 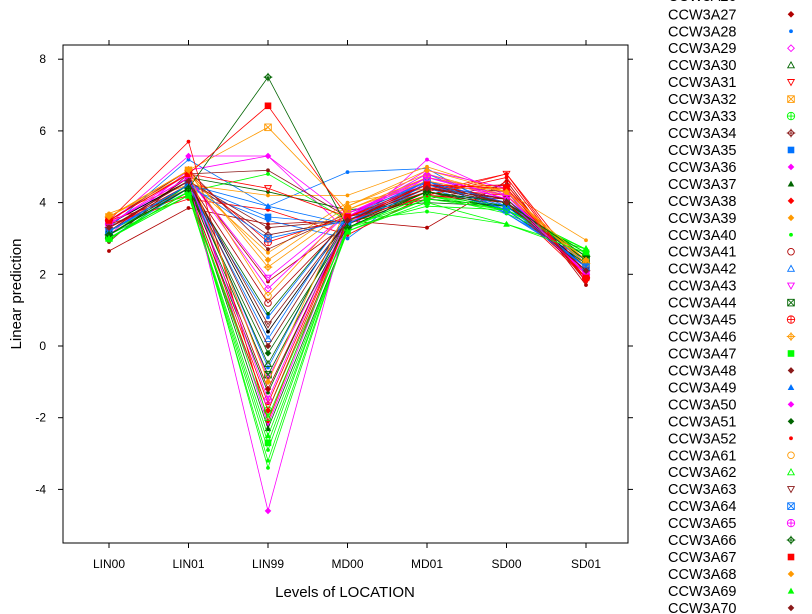 What do you see at coordinates (702, 541) in the screenshot?
I see `legend-label: CCW3A66` at bounding box center [702, 541].